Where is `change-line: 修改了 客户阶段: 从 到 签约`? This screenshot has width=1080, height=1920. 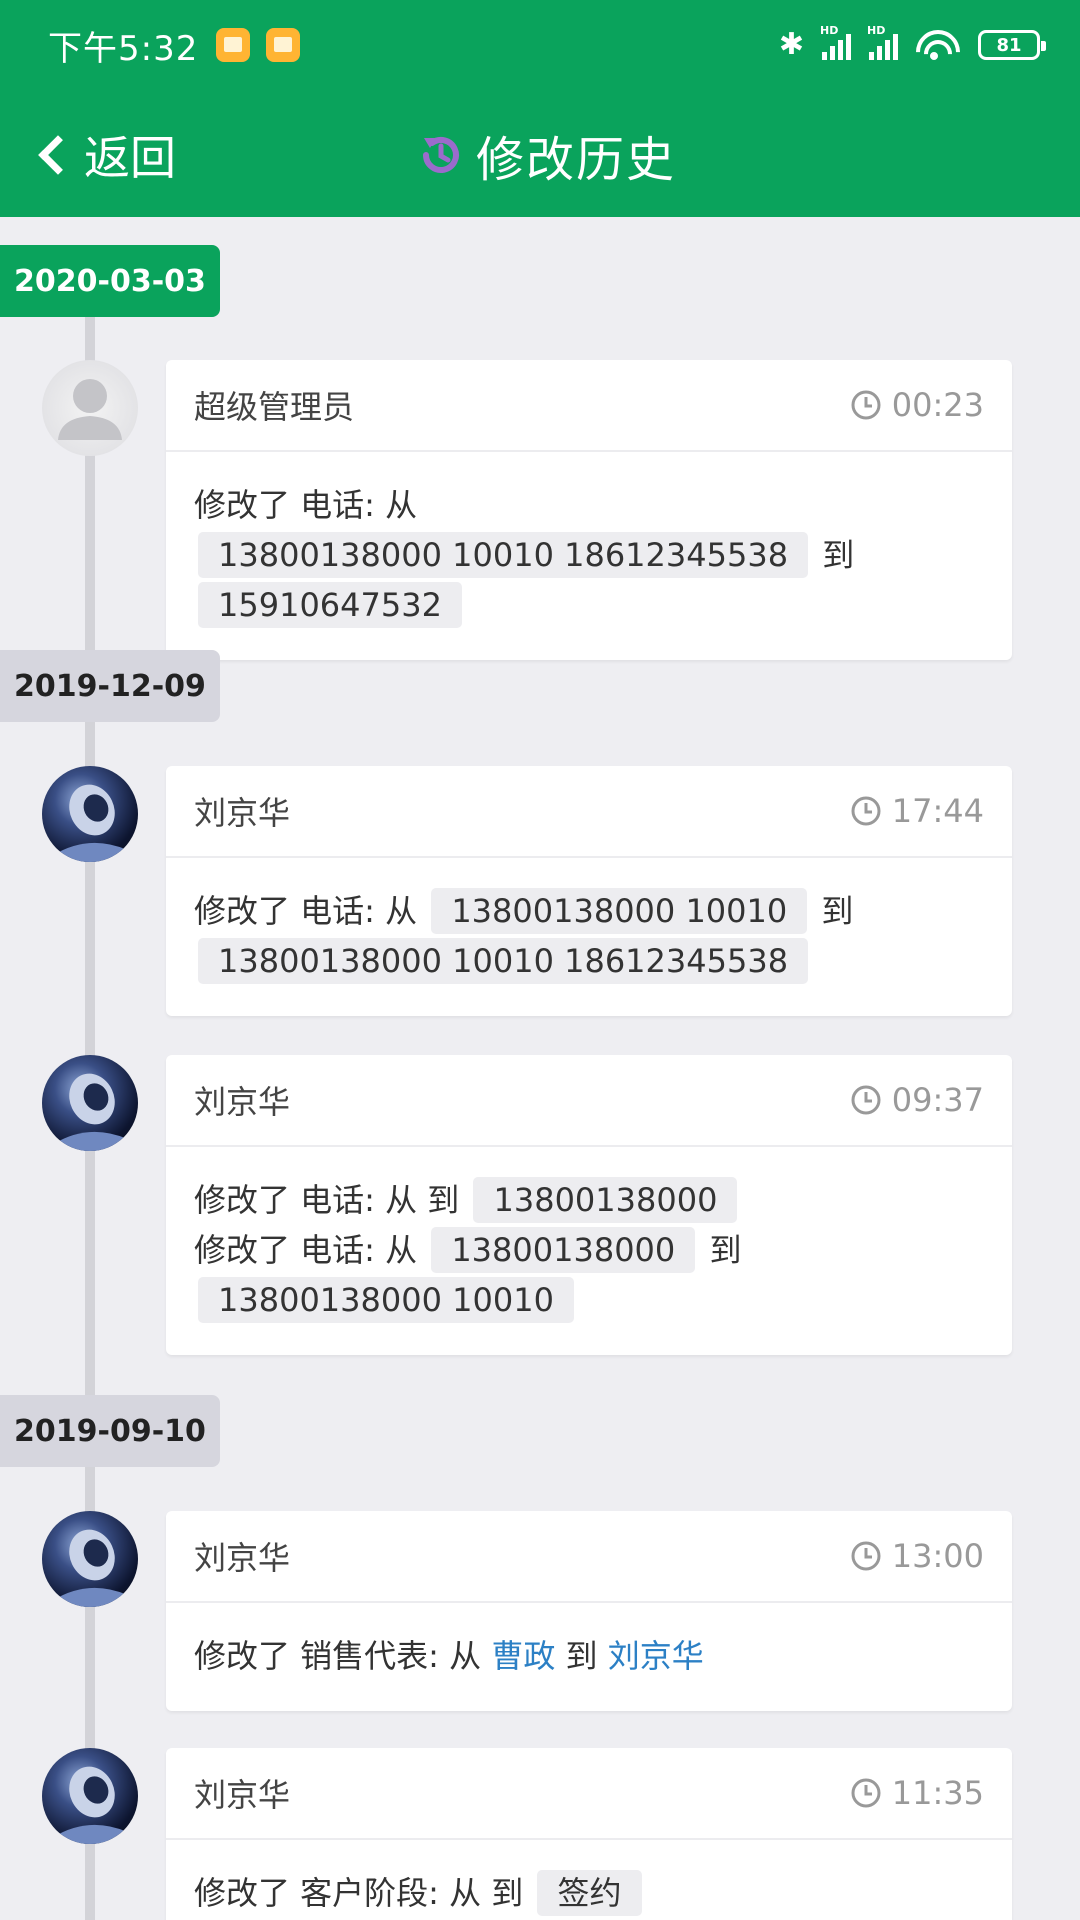
change-line: 修改了 客户阶段: 从 到 签约 is located at coordinates (589, 1893).